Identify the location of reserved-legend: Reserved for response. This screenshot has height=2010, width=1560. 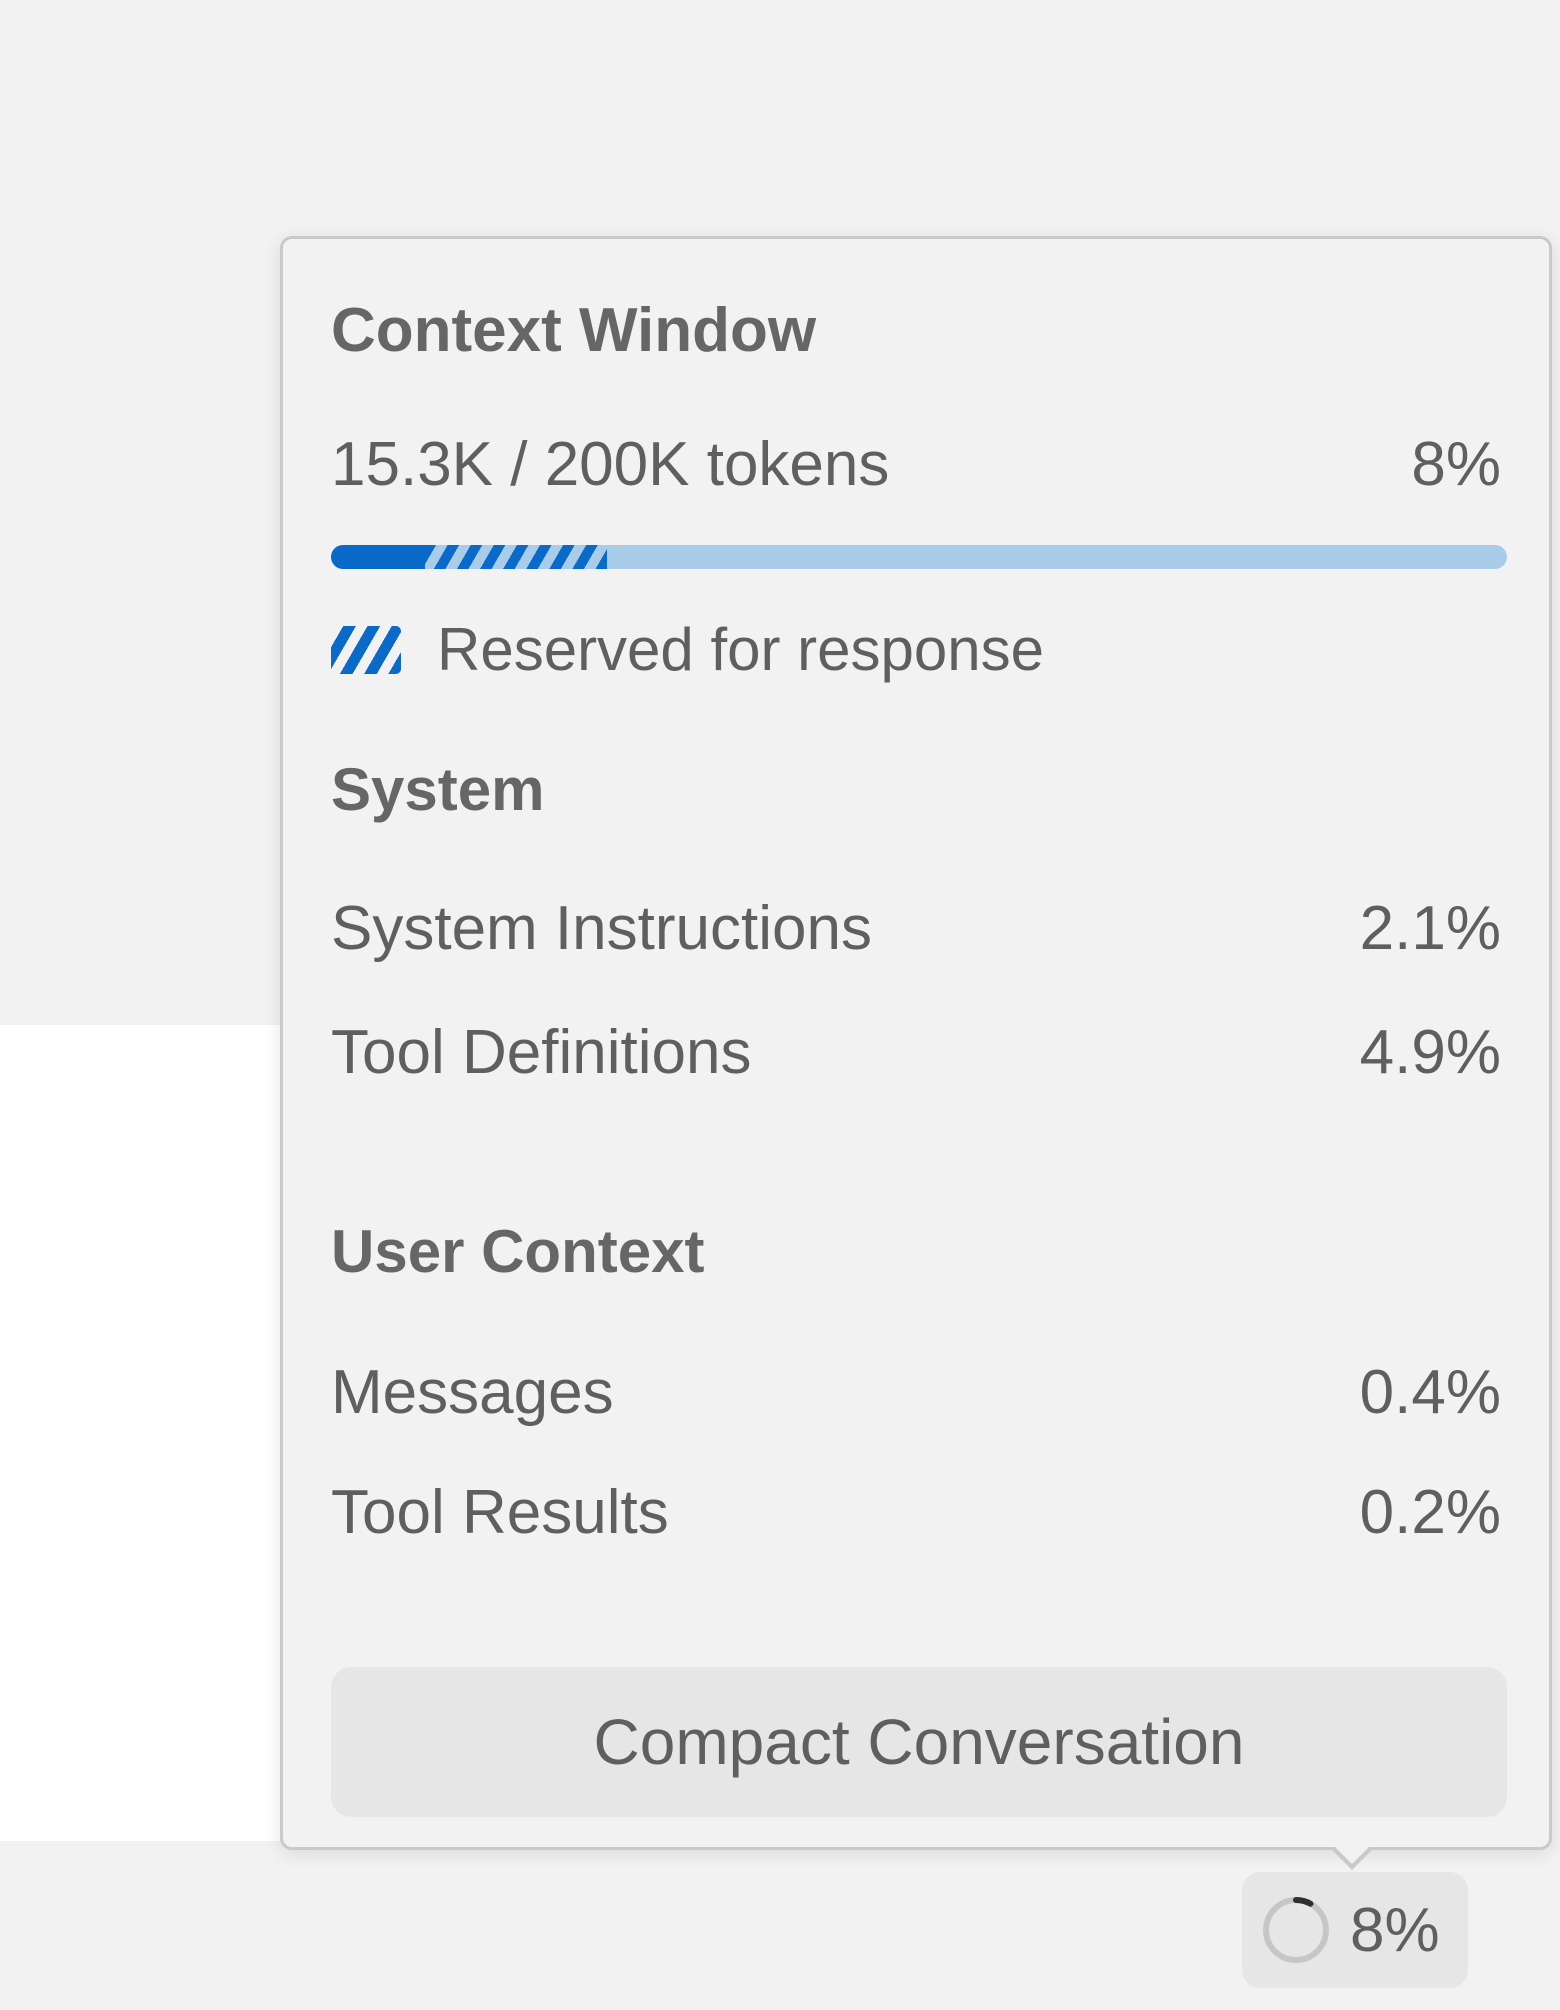
(687, 649).